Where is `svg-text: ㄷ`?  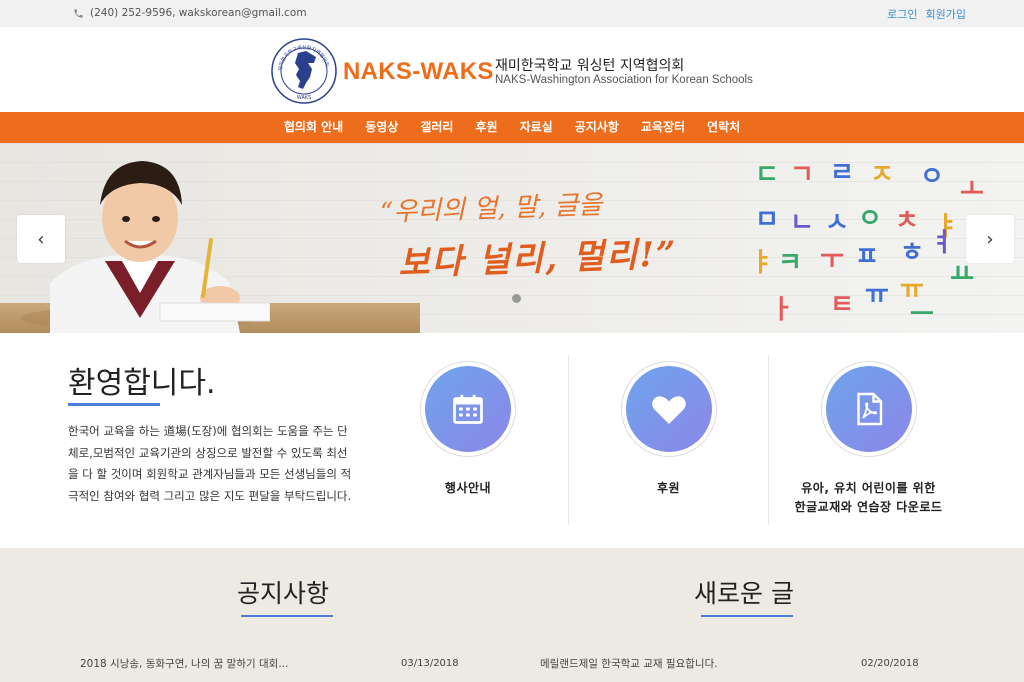 svg-text: ㄷ is located at coordinates (767, 175).